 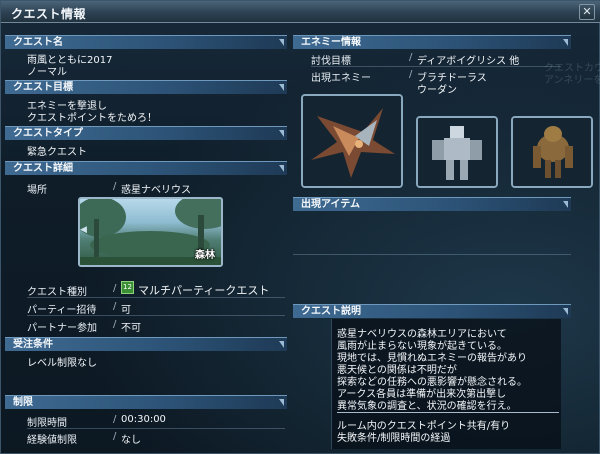 What do you see at coordinates (204, 290) in the screenshot?
I see `quest-kind-value: マルチパーティークエスト` at bounding box center [204, 290].